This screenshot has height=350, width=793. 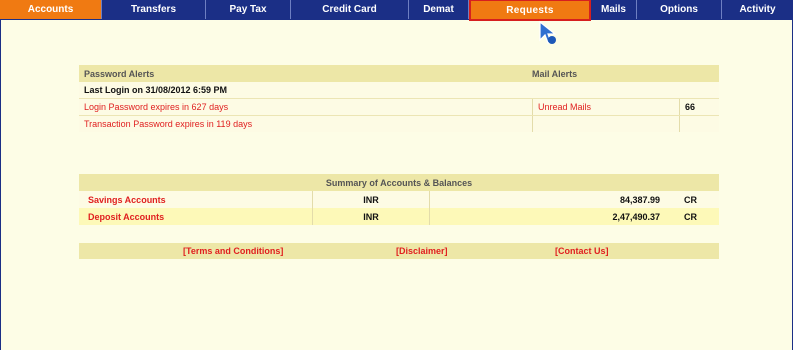 I want to click on unread-mails-count: 66, so click(x=699, y=107).